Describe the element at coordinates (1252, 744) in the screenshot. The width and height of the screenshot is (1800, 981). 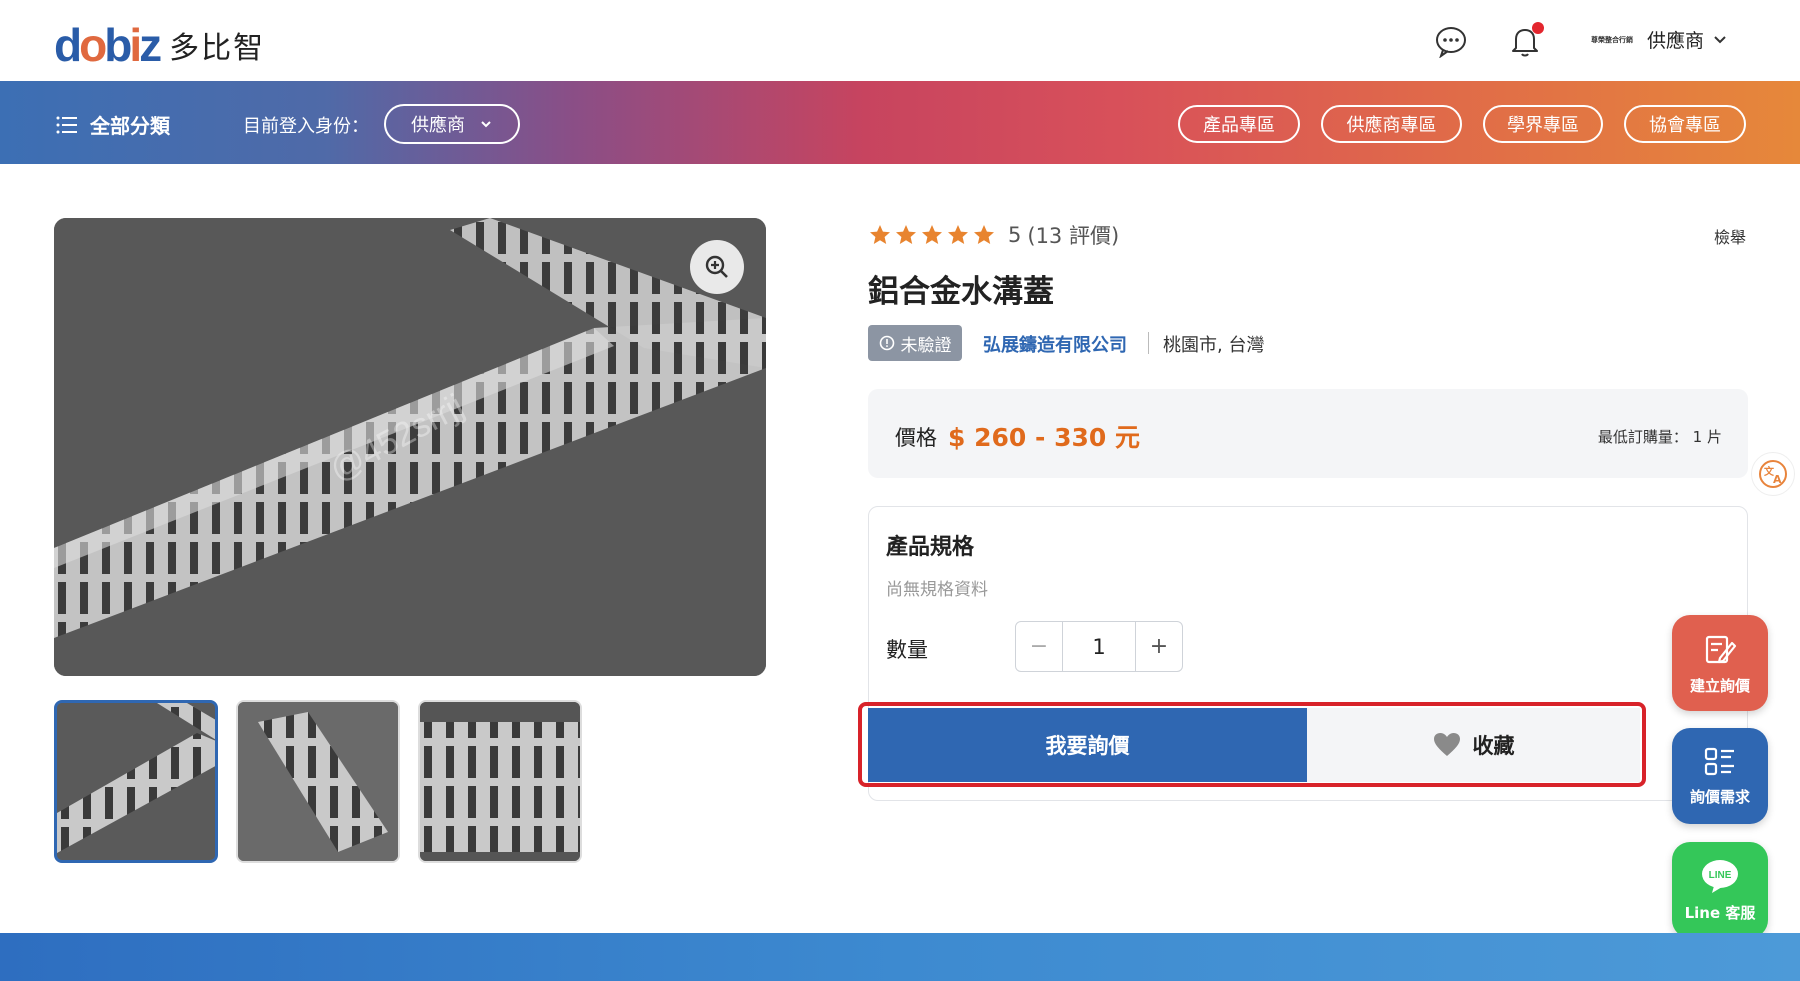
I see `highlight-box` at that location.